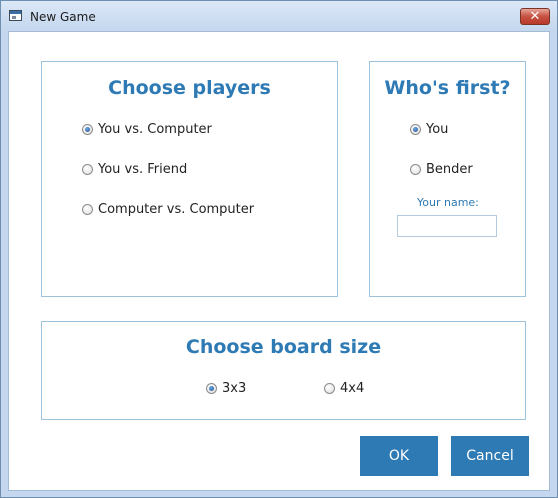 The width and height of the screenshot is (558, 498). What do you see at coordinates (279, 16) in the screenshot?
I see `title-bar: New Game ✕` at bounding box center [279, 16].